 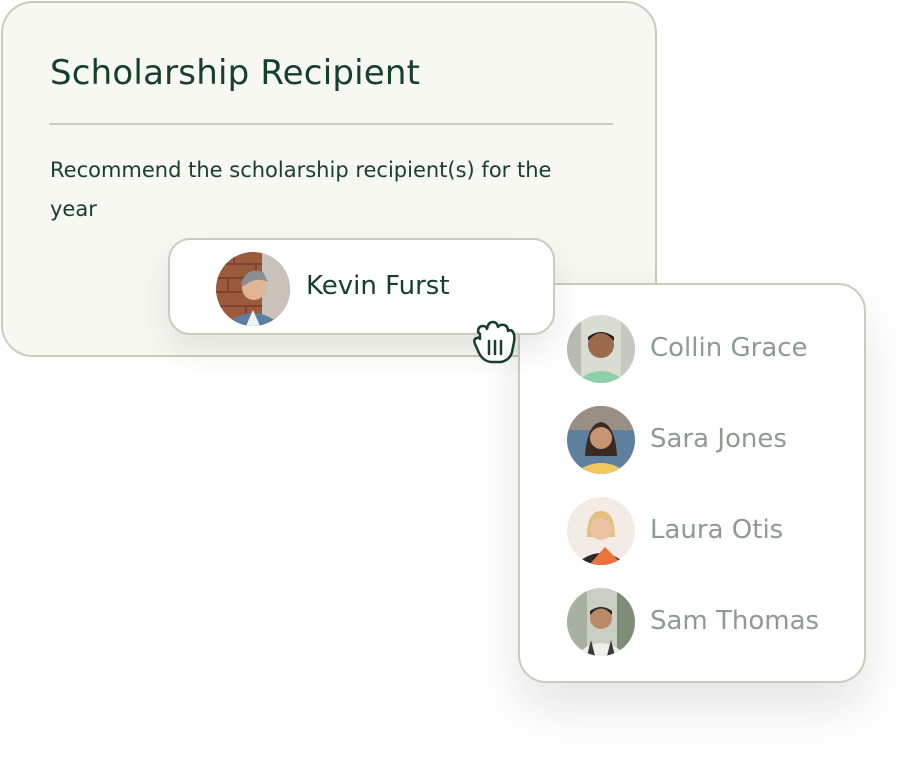 I want to click on option-name: Sam Thomas, so click(x=735, y=621).